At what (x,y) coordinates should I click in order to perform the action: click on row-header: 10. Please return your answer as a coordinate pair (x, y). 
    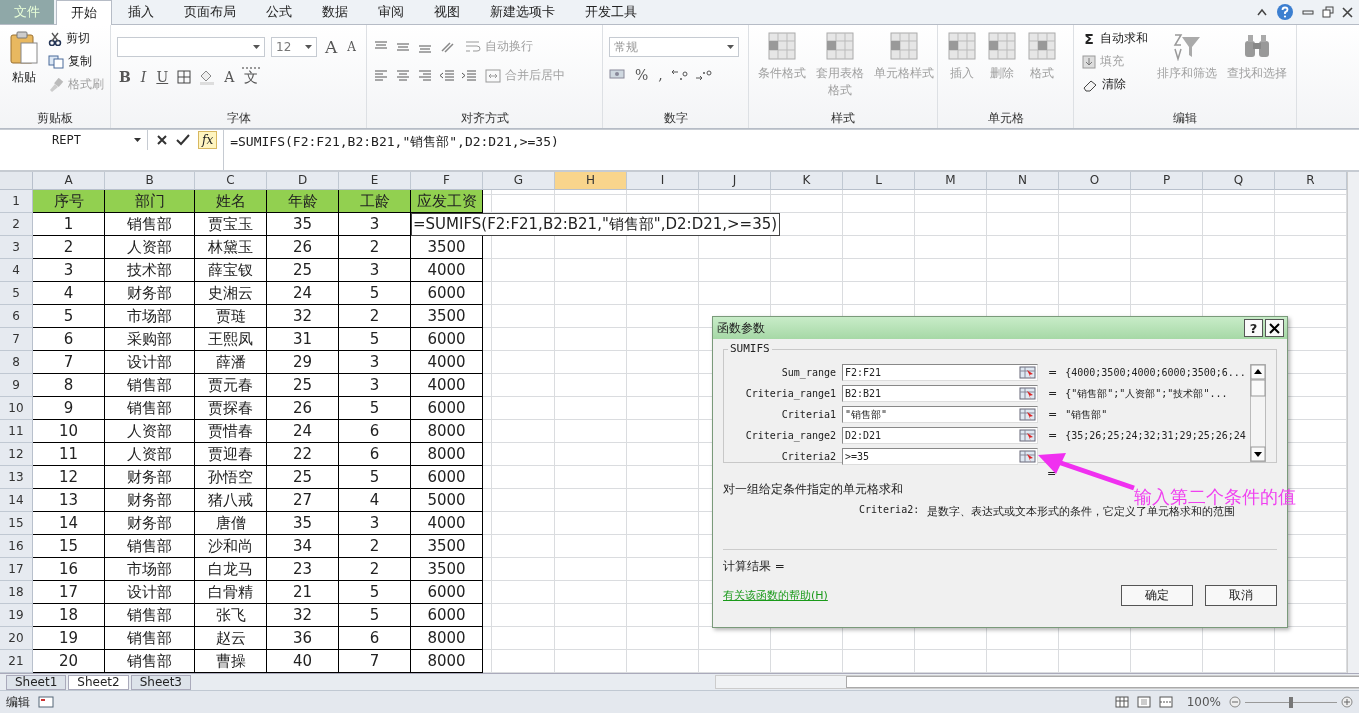
    Looking at the image, I should click on (16, 408).